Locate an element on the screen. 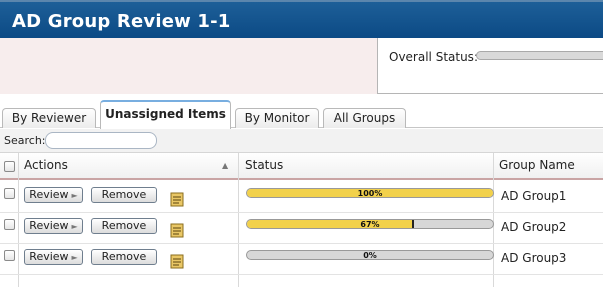 This screenshot has width=603, height=287. tab-all-groups: All Groups is located at coordinates (364, 118).